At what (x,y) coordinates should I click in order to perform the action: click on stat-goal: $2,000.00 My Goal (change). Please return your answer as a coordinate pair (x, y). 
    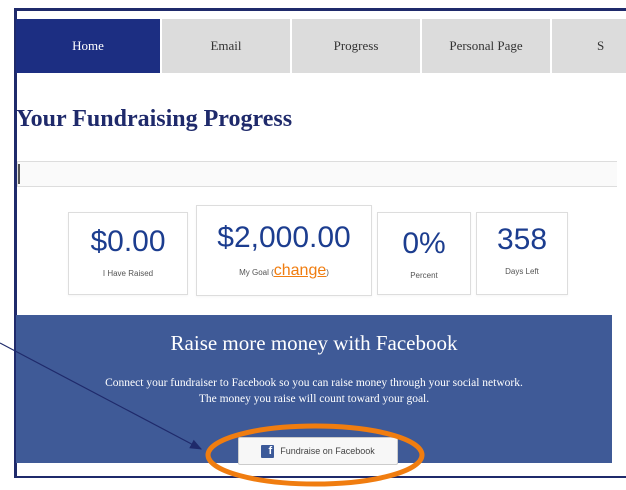
    Looking at the image, I should click on (284, 250).